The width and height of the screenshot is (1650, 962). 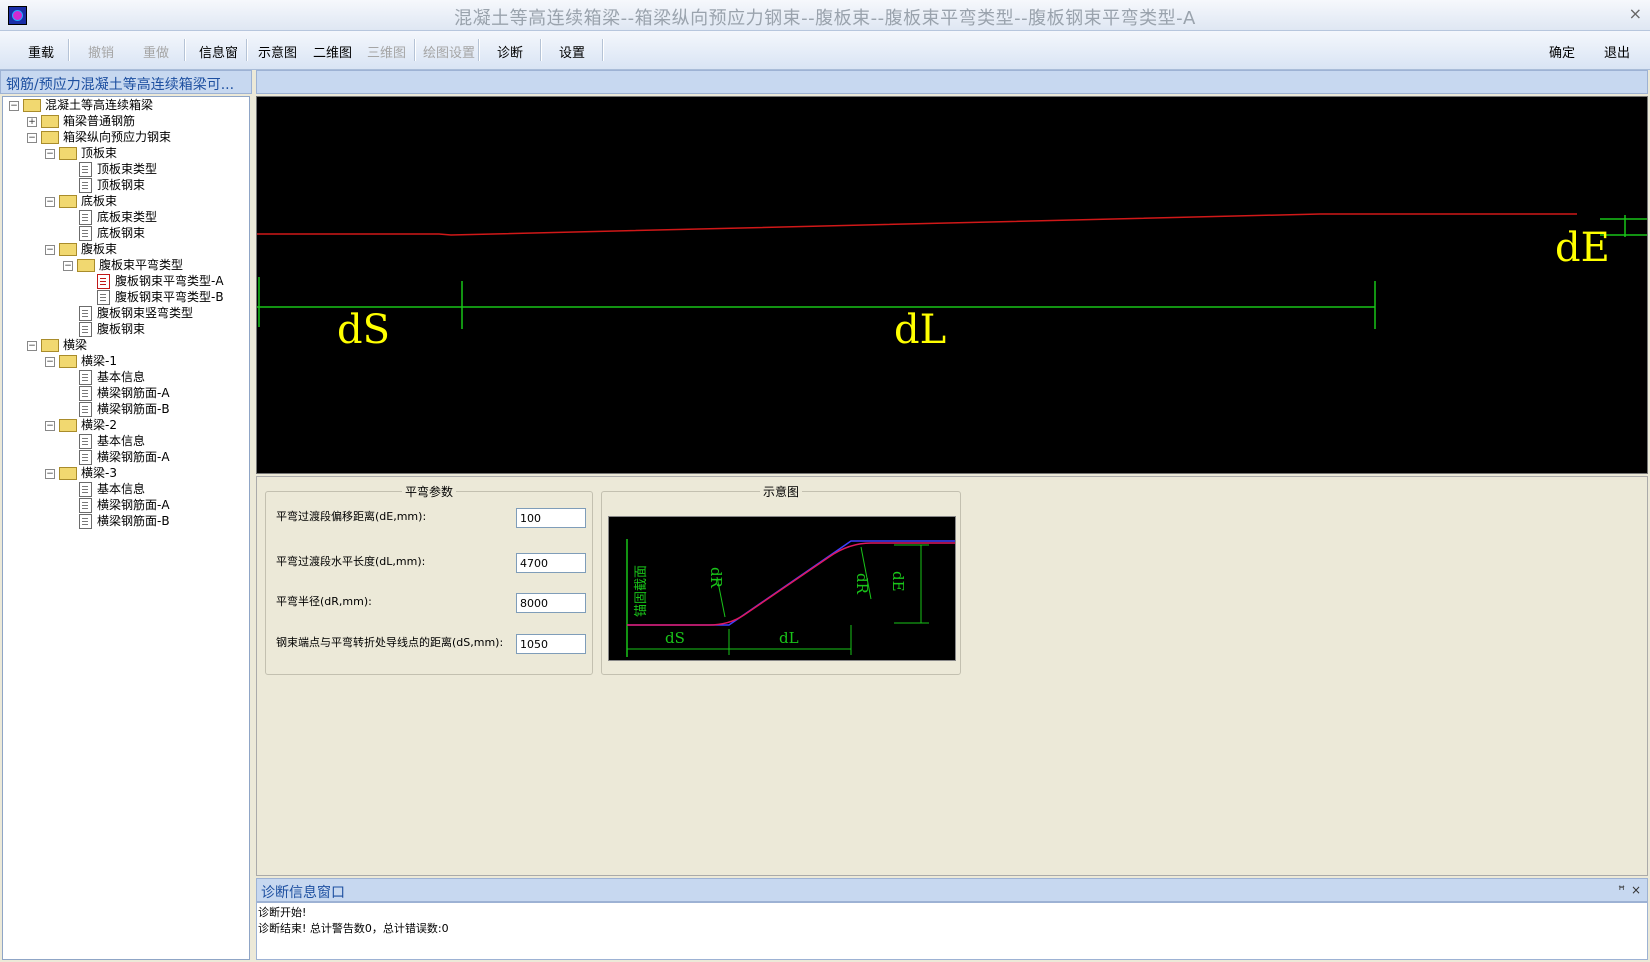 What do you see at coordinates (303, 893) in the screenshot?
I see `diagnostics-title: 诊断信息窗口` at bounding box center [303, 893].